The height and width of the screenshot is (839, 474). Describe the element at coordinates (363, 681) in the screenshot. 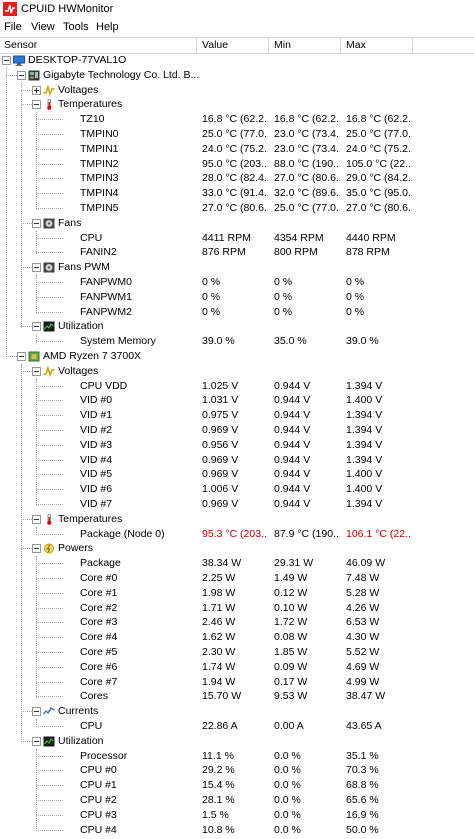

I see `sensor-max: 4.99 W` at that location.